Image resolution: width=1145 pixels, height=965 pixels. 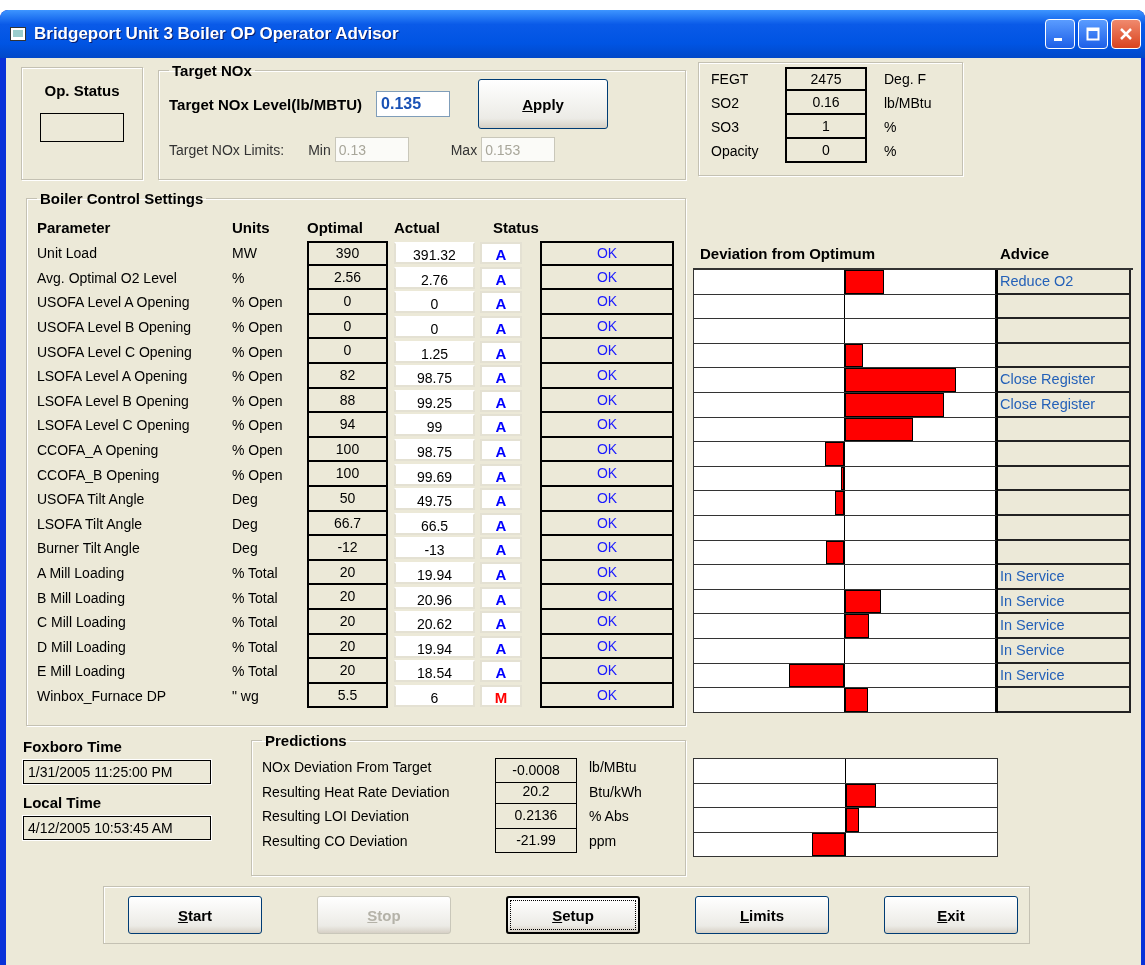 What do you see at coordinates (1060, 34) in the screenshot?
I see `minimize-button` at bounding box center [1060, 34].